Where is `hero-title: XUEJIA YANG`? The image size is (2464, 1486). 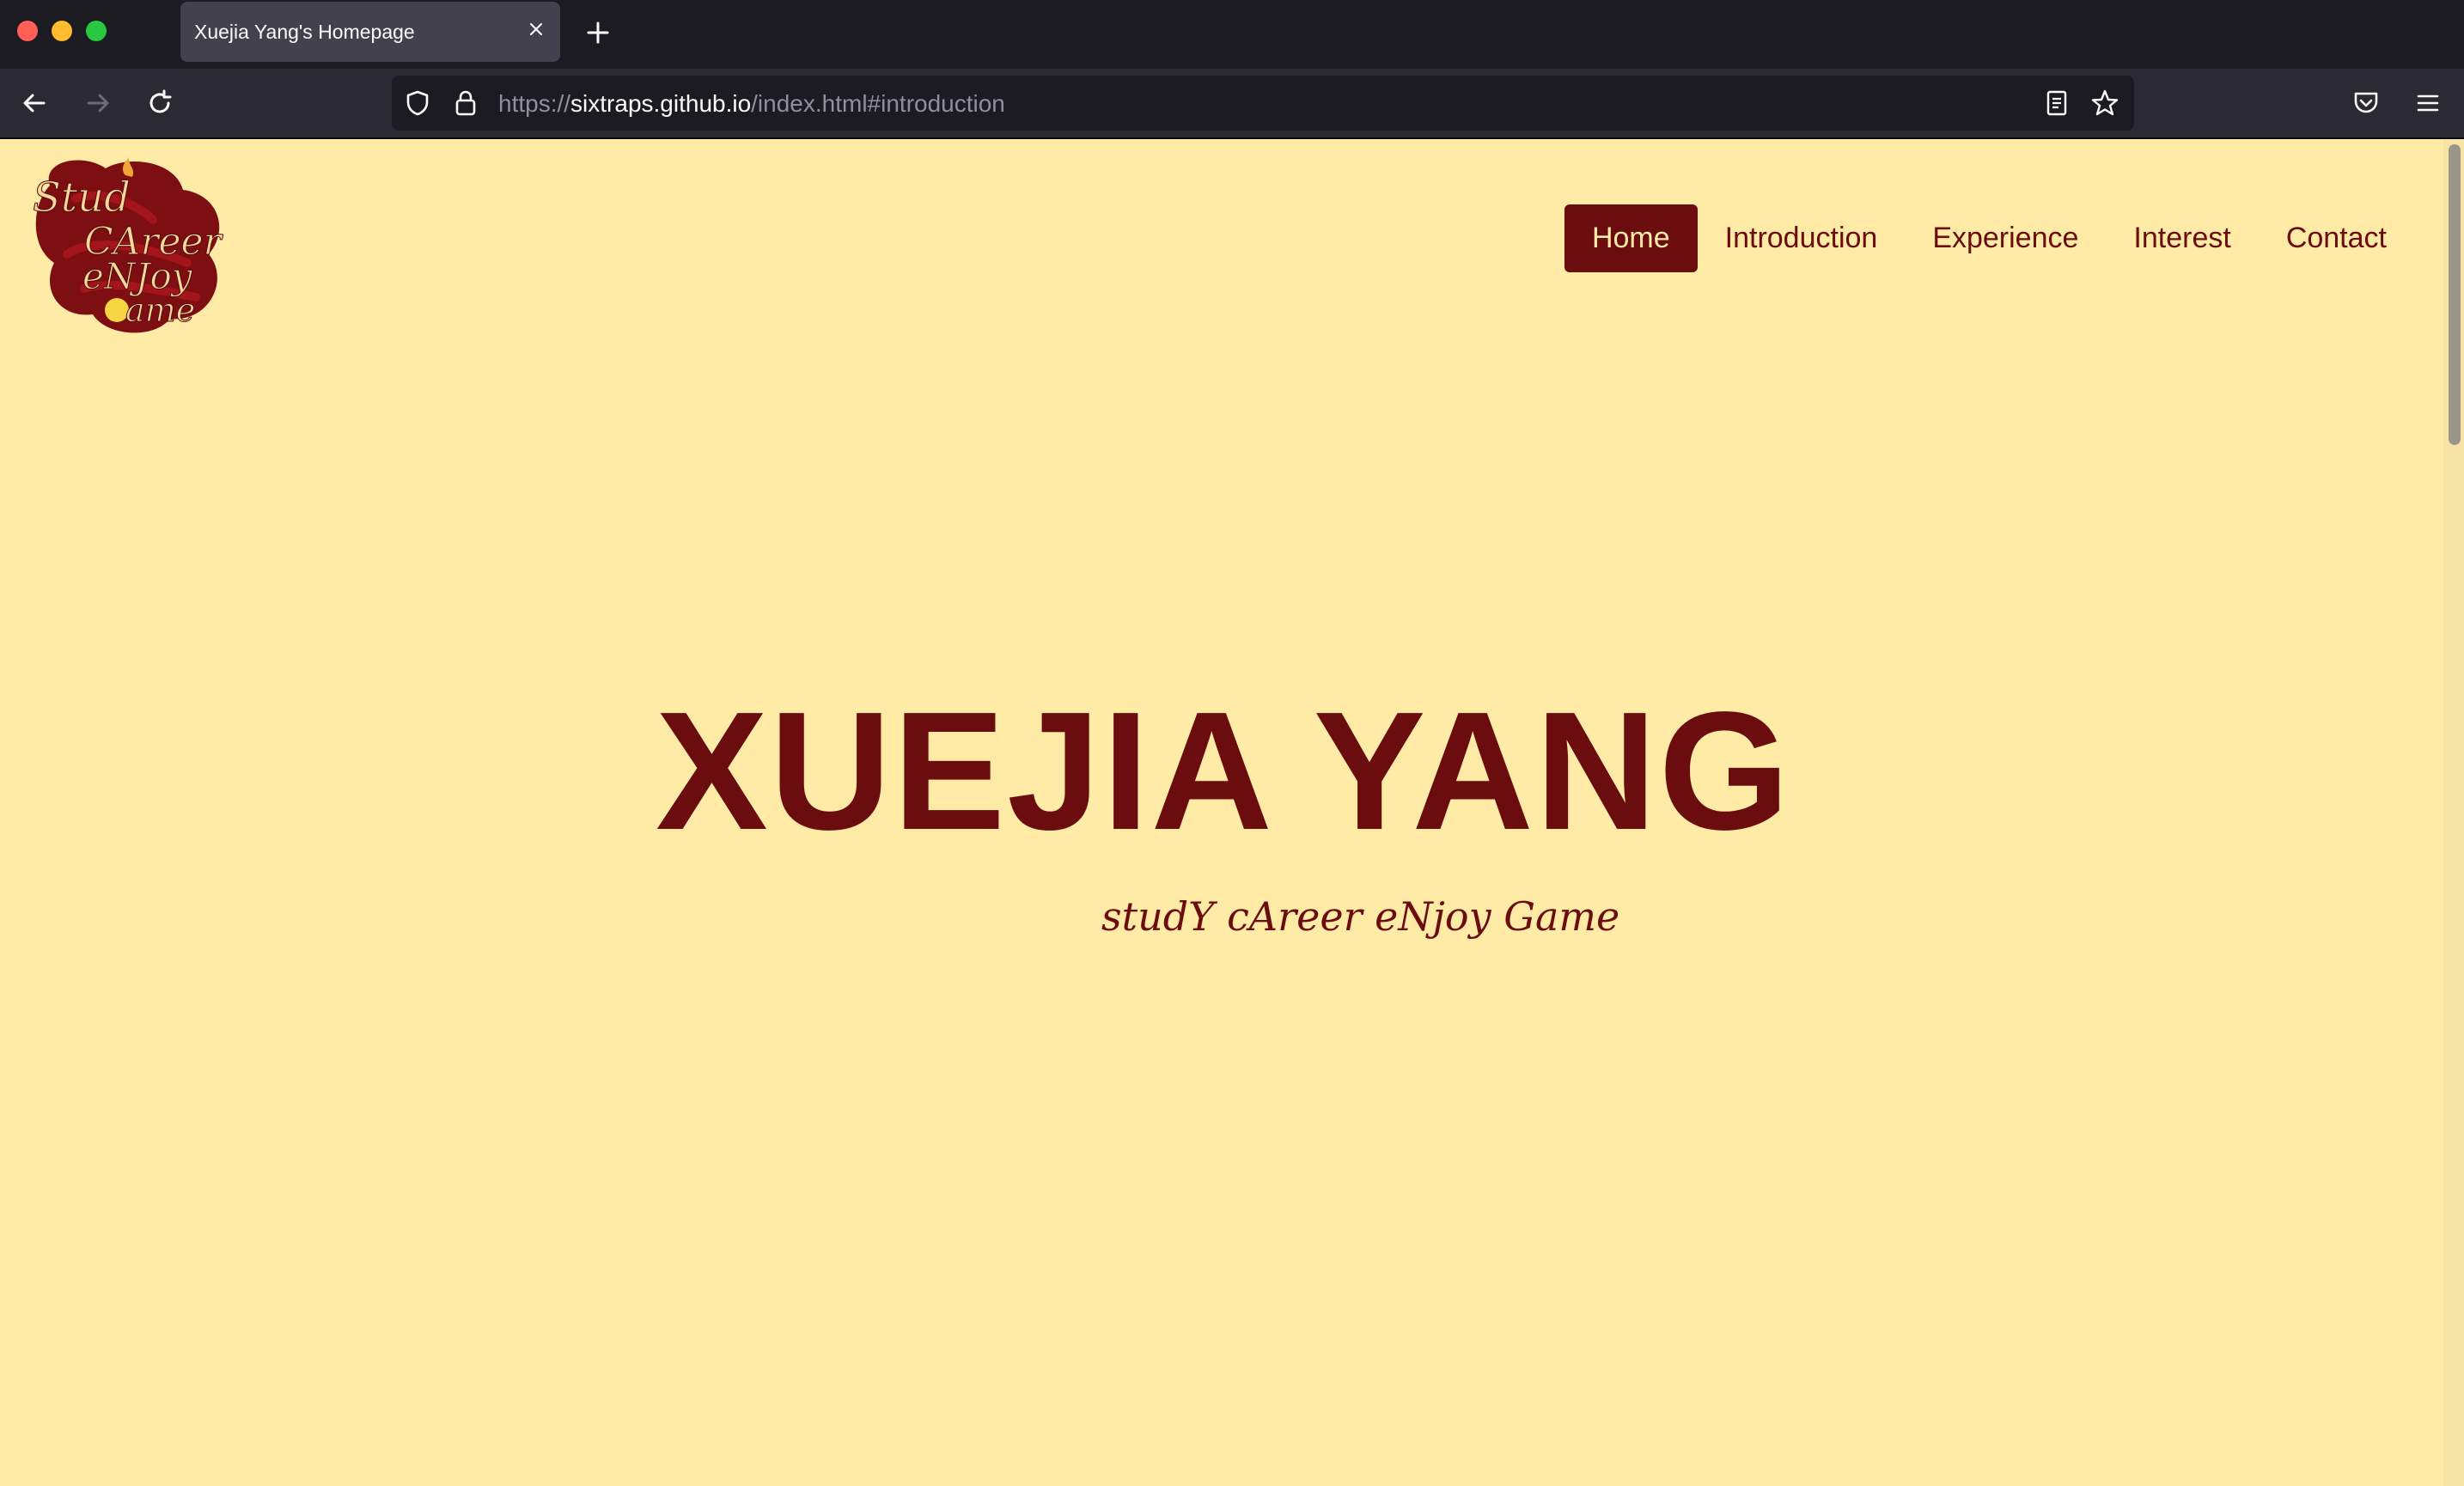 hero-title: XUEJIA YANG is located at coordinates (1223, 771).